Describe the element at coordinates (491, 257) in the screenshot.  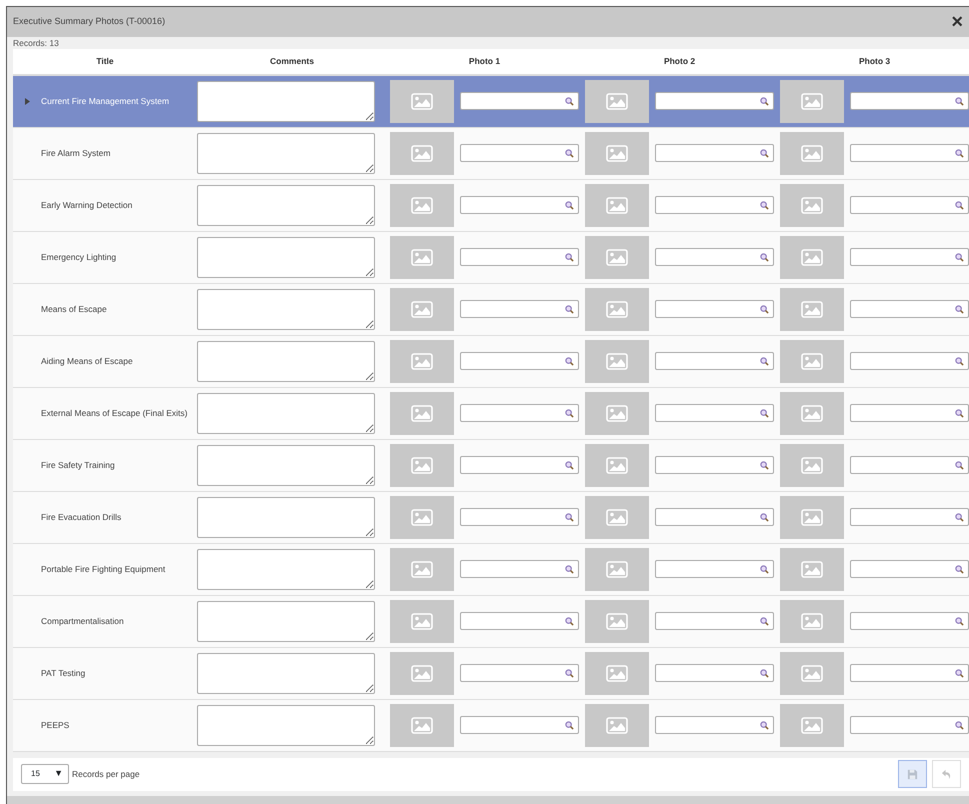
I see `table-row: Emergency Lighting` at that location.